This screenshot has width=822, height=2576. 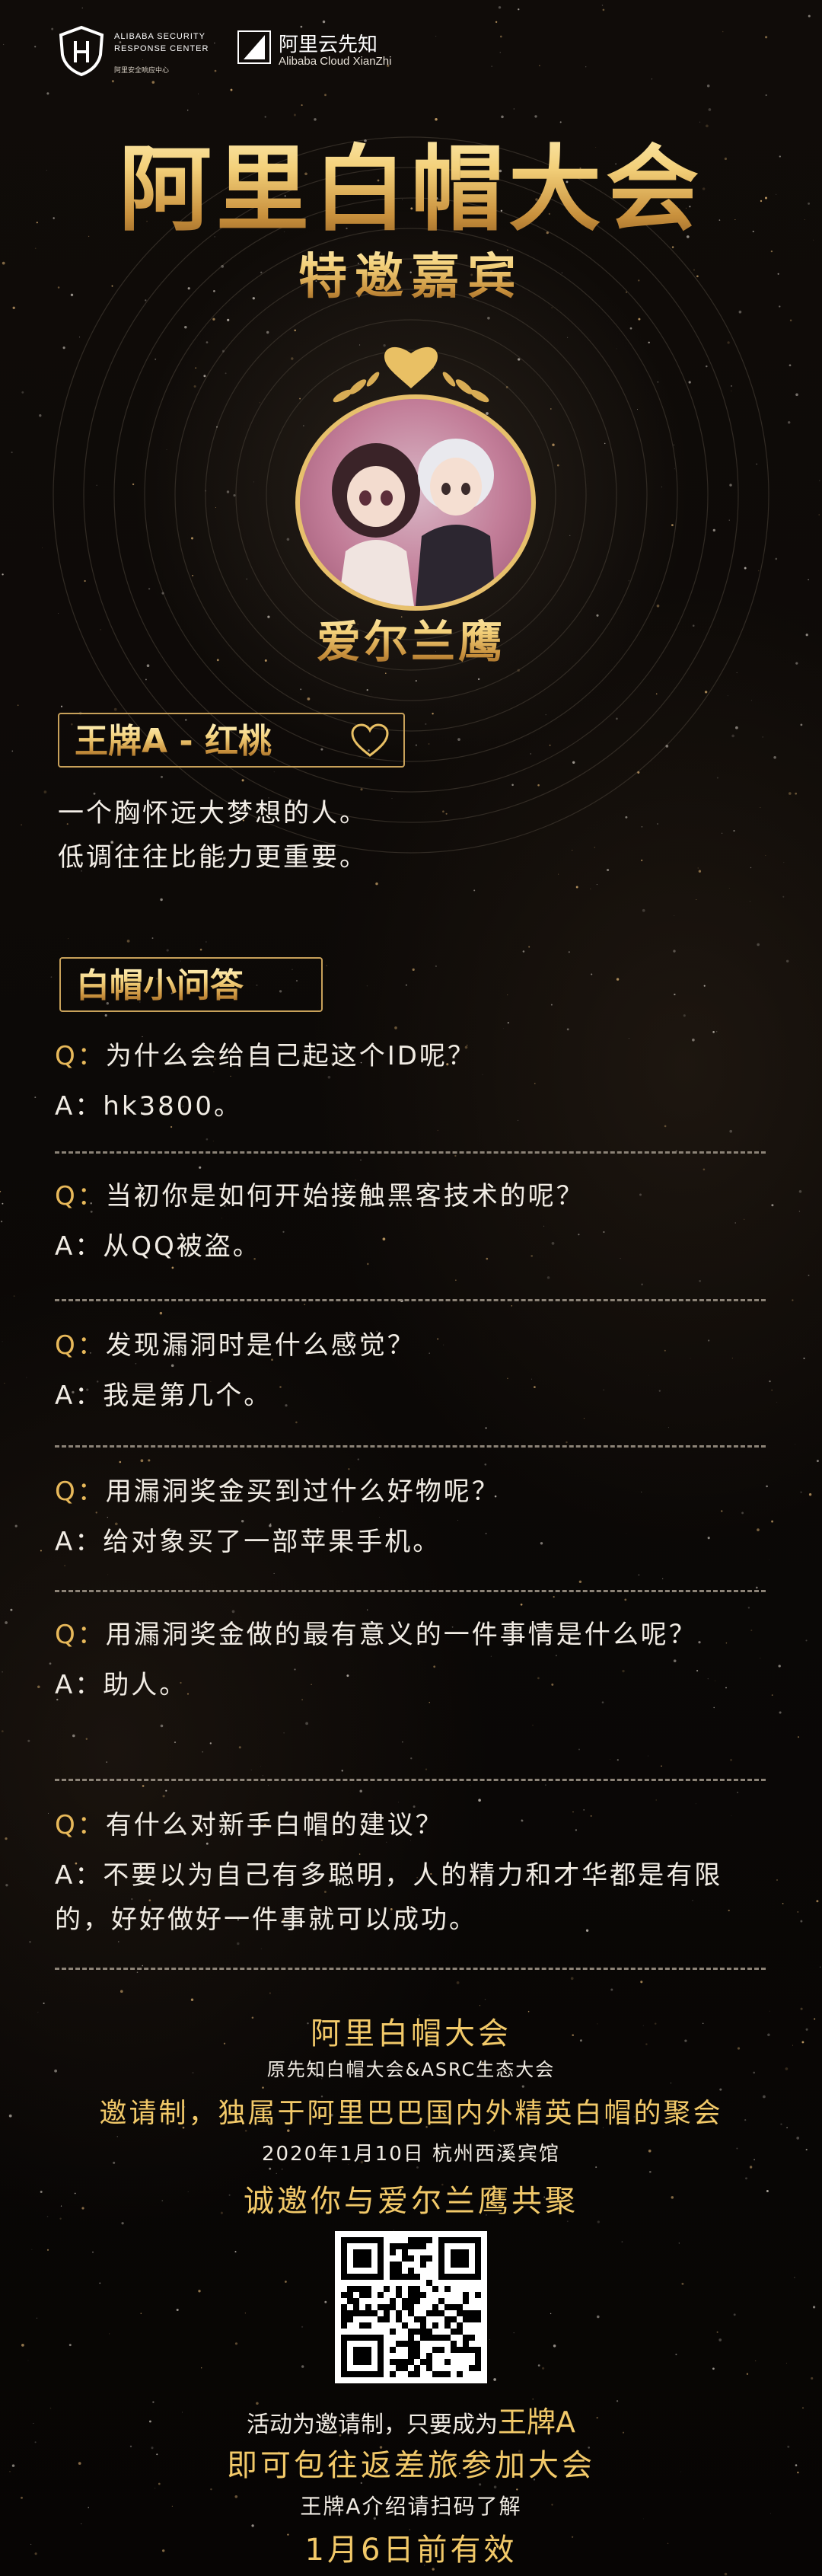 What do you see at coordinates (401, 1635) in the screenshot?
I see `question: 用漏洞奖金做的最有意义的一件事情是什么呢？` at bounding box center [401, 1635].